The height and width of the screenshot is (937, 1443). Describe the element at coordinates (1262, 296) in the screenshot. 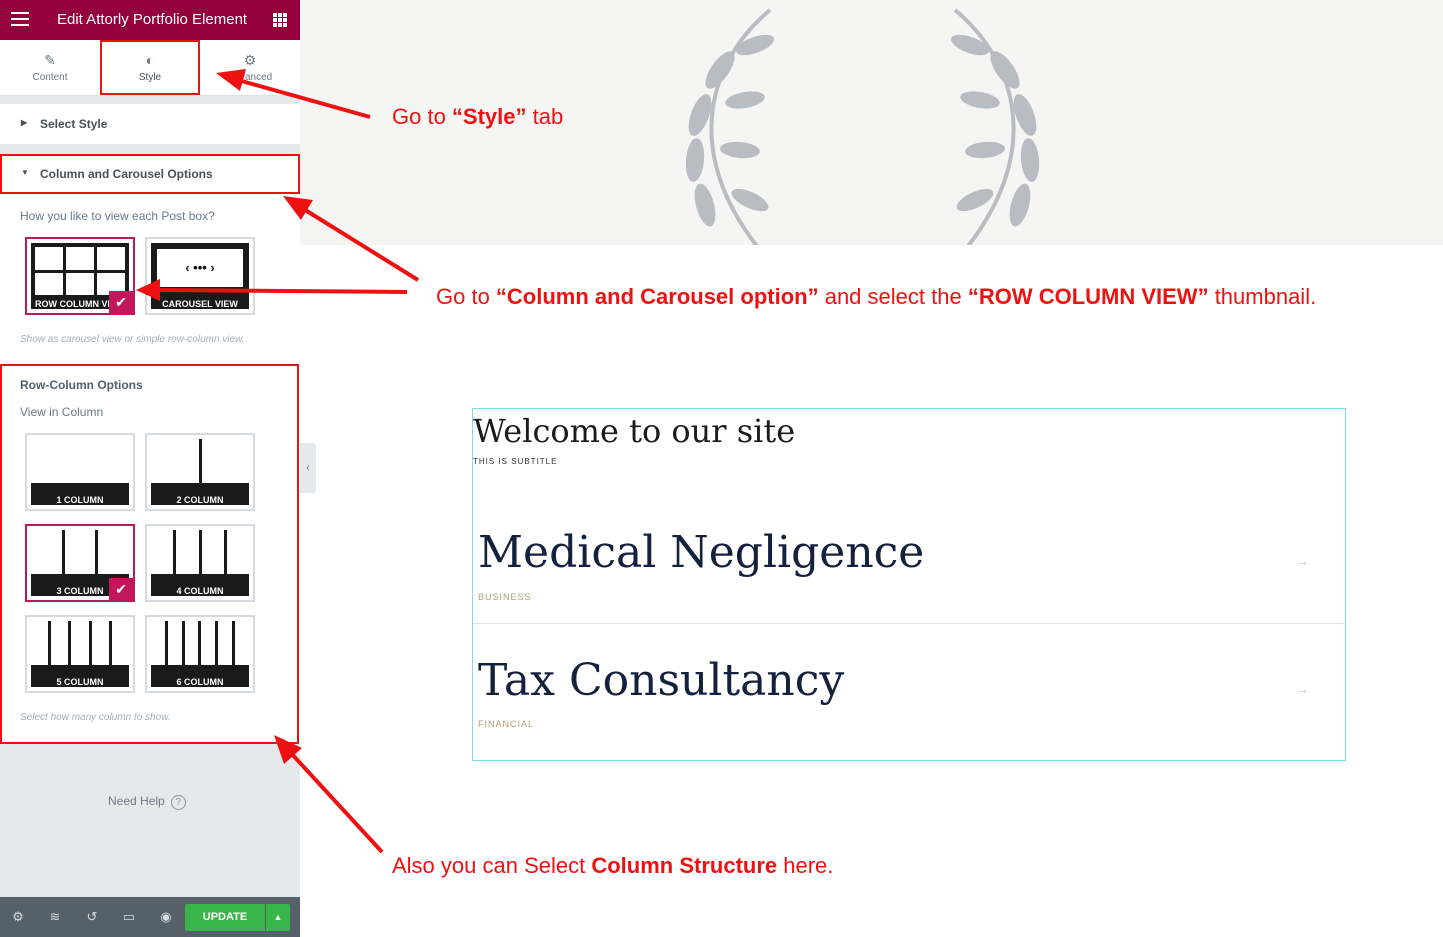

I see `annotation-text: thumbnail.` at that location.